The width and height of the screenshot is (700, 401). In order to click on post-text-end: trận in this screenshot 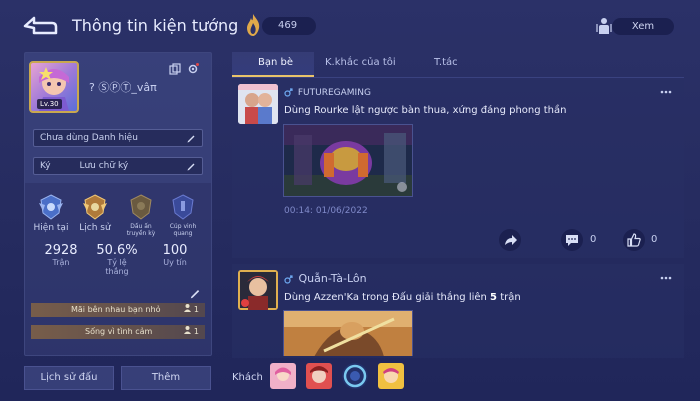, I will do `click(509, 297)`.